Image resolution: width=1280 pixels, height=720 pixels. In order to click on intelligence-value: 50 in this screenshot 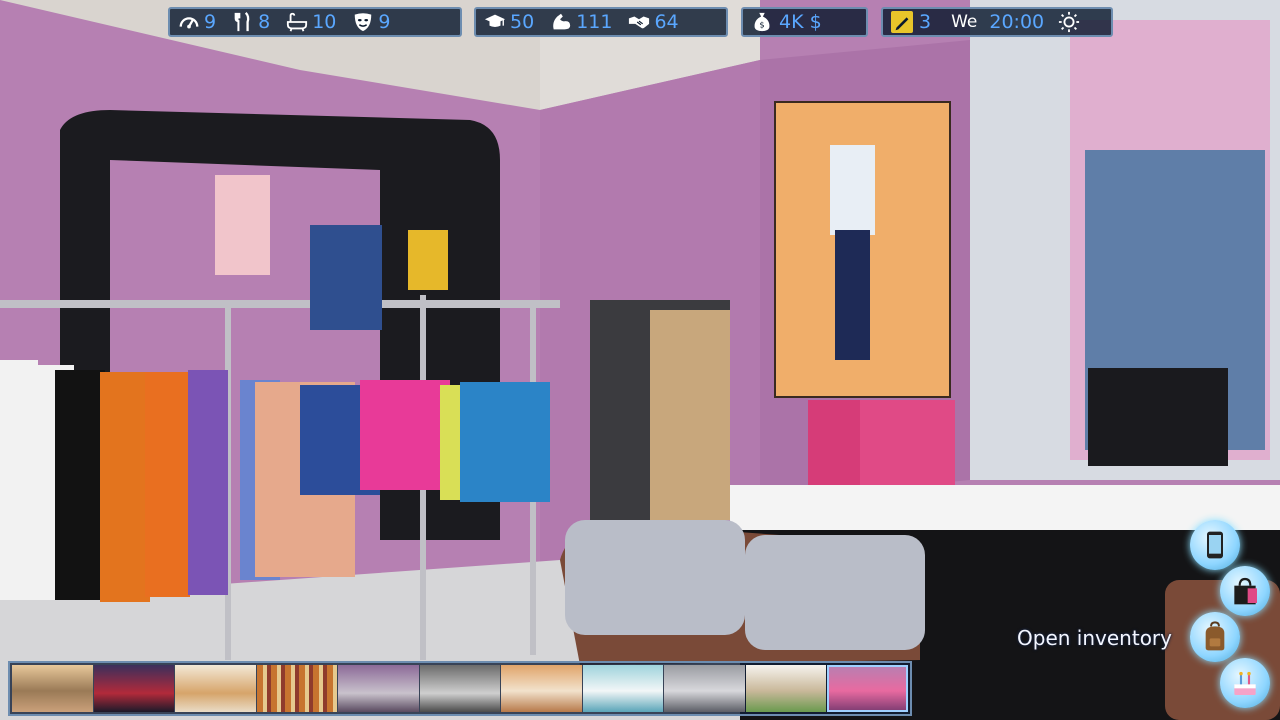, I will do `click(522, 22)`.